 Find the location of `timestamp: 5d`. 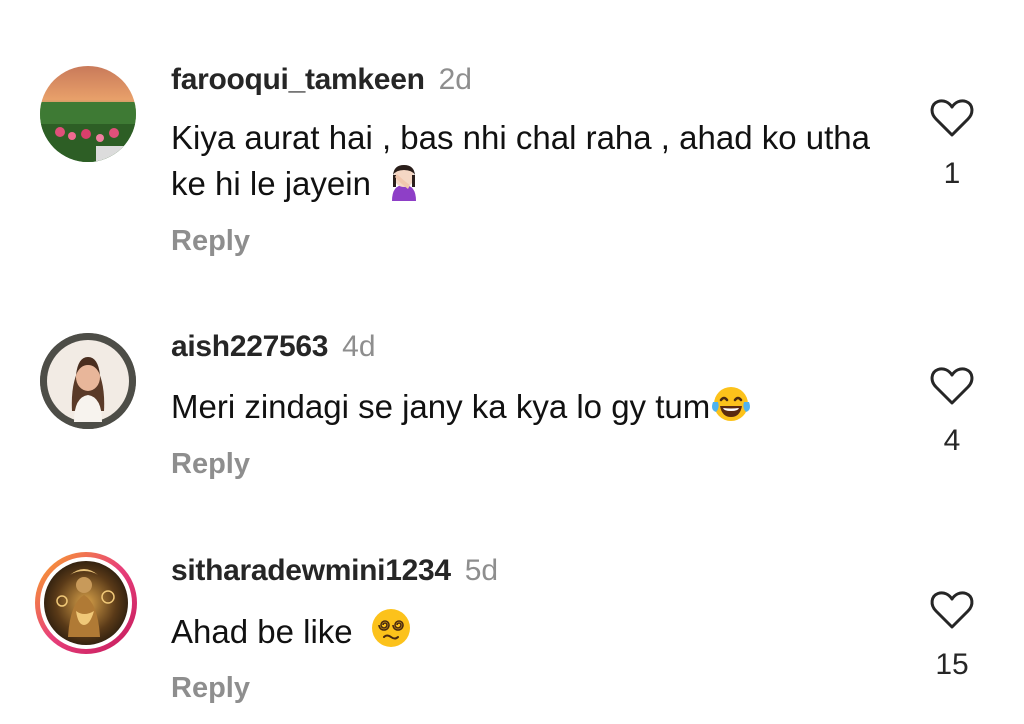

timestamp: 5d is located at coordinates (481, 570).